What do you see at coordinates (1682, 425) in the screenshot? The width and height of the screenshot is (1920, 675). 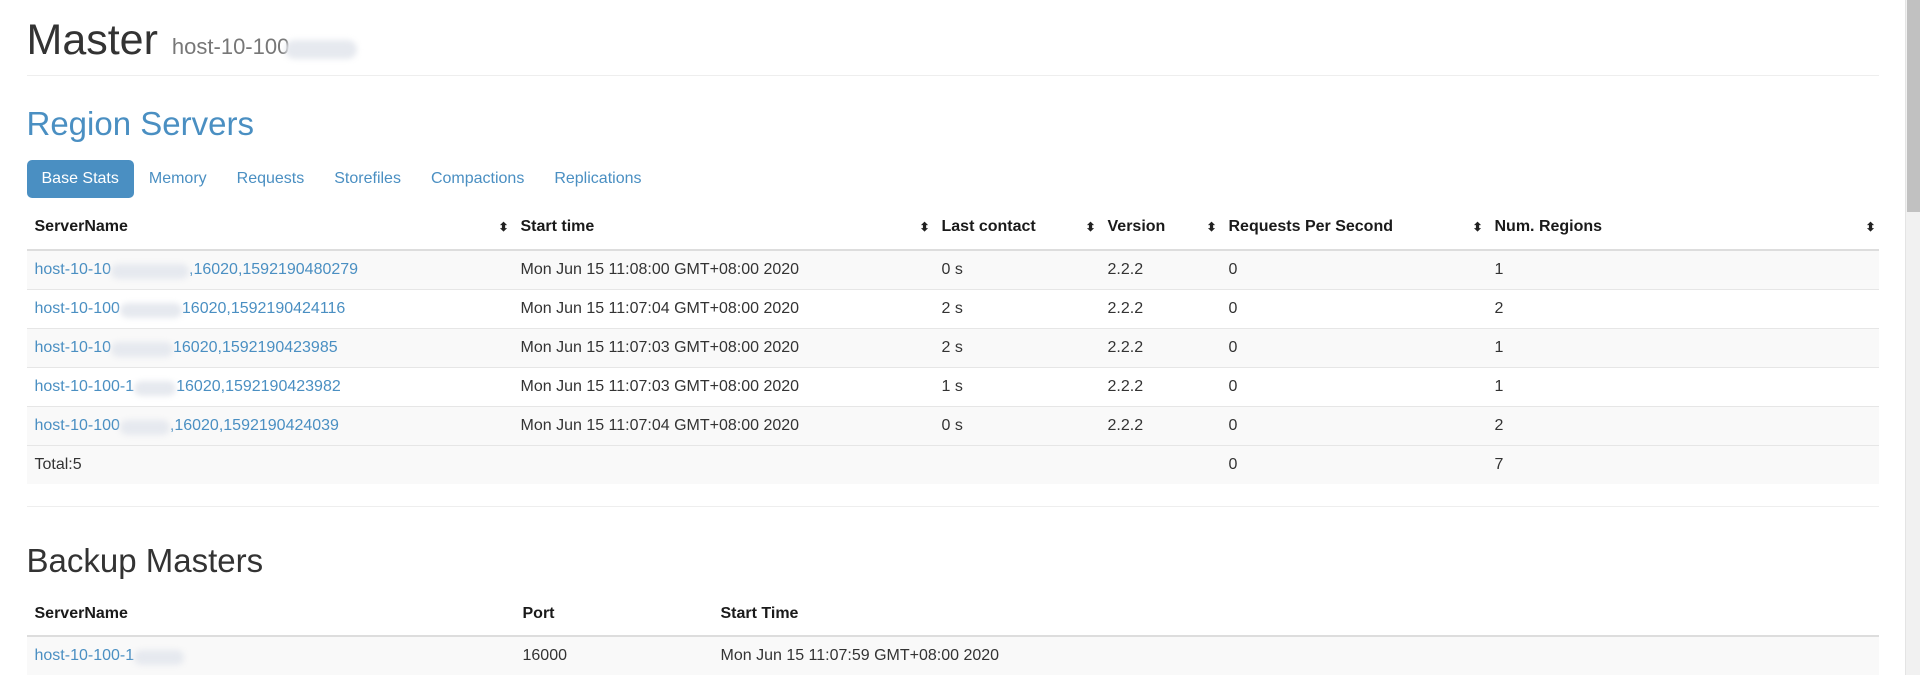 I see `cell-num-regions: 2` at bounding box center [1682, 425].